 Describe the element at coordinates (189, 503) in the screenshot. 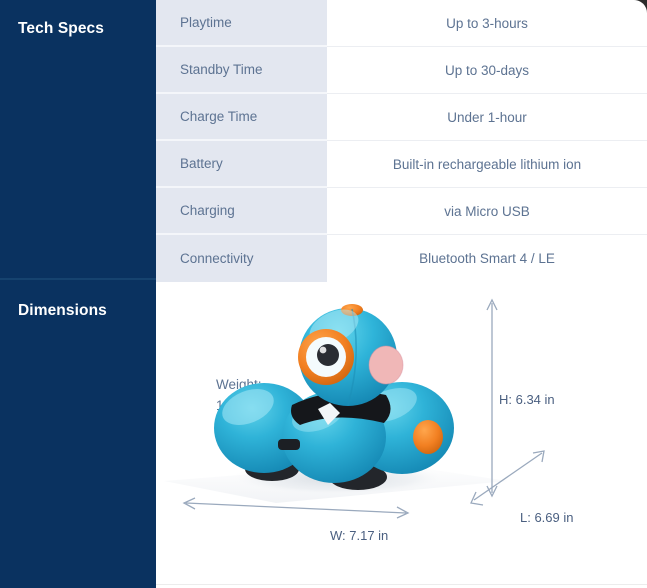

I see `width-arrow-head-left` at that location.